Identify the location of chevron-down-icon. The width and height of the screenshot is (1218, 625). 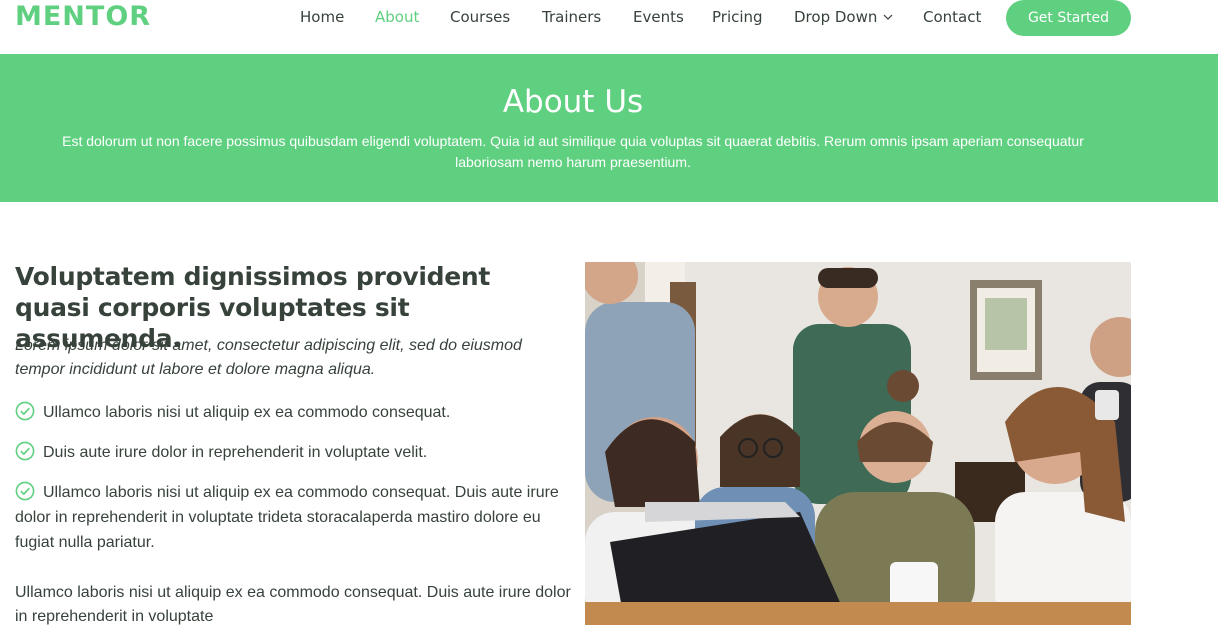
(888, 17).